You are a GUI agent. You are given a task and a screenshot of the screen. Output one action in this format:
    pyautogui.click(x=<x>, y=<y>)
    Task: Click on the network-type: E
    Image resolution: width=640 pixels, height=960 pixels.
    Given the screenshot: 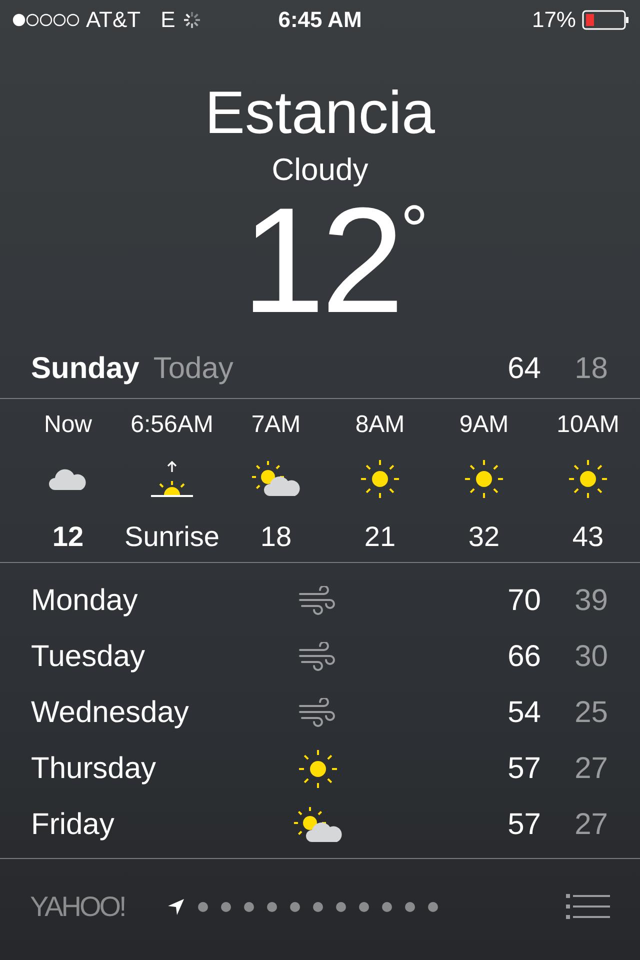 What is the action you would take?
    pyautogui.click(x=168, y=20)
    